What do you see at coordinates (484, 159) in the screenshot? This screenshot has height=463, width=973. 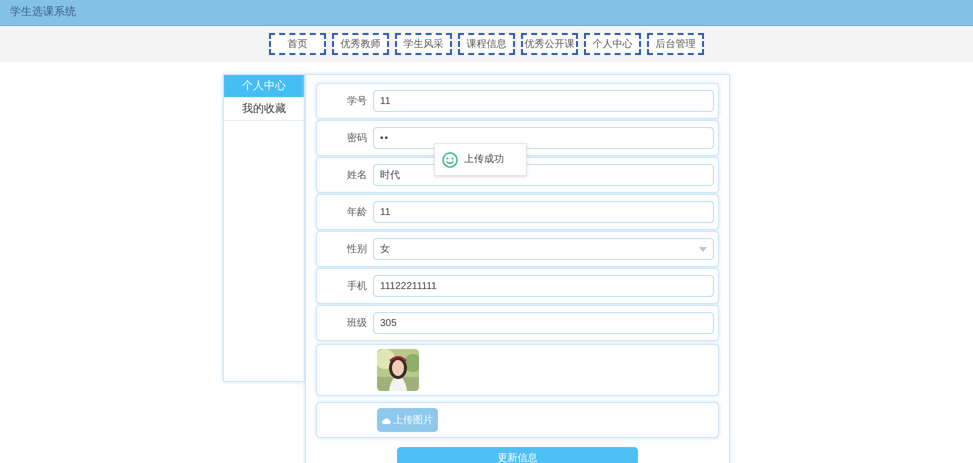 I see `toast-message: 上传成功` at bounding box center [484, 159].